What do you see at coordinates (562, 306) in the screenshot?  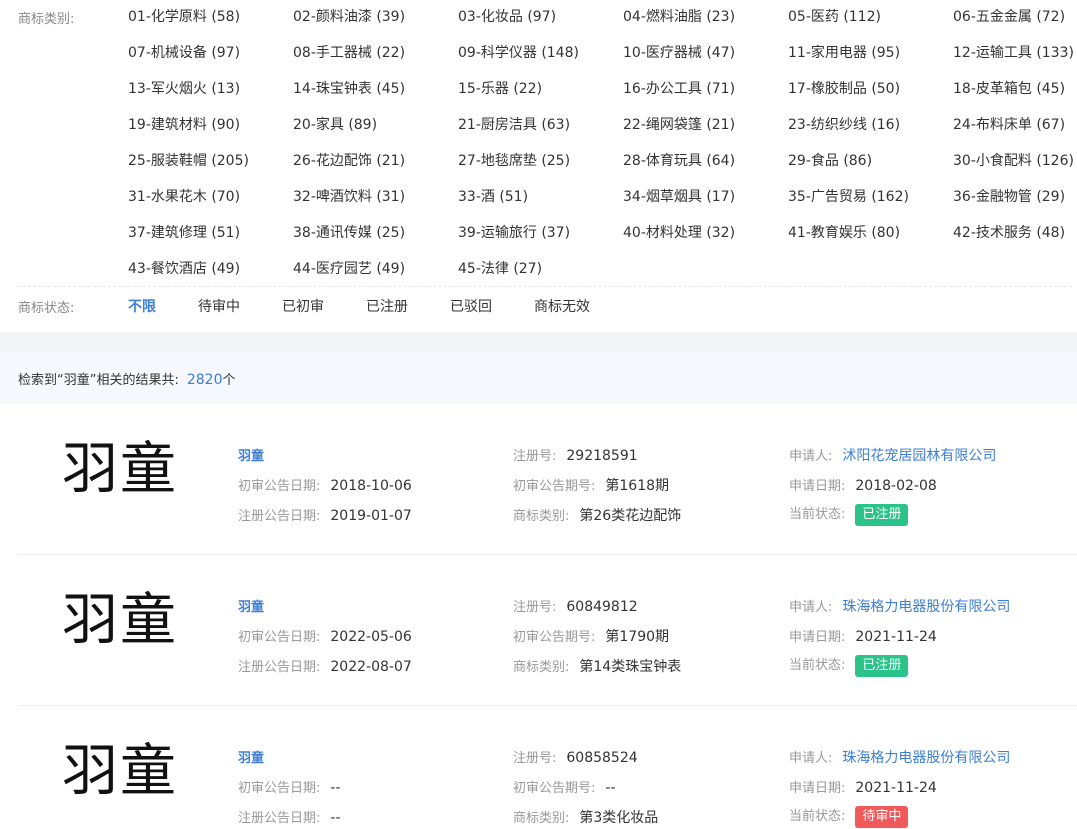 I see `status-option-invalid: 商标无效` at bounding box center [562, 306].